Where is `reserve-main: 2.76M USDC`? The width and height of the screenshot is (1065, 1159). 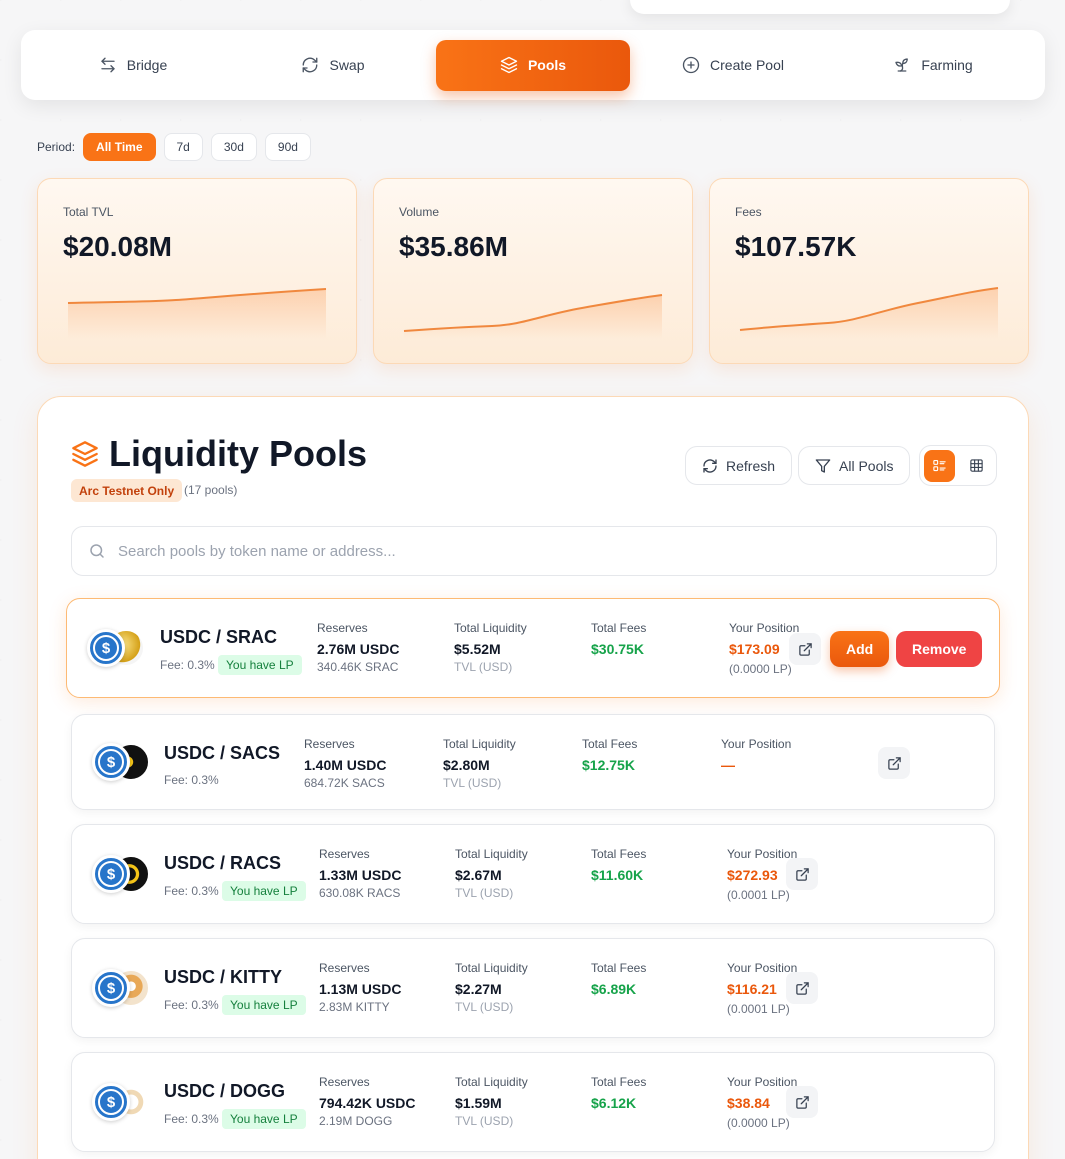
reserve-main: 2.76M USDC is located at coordinates (358, 649).